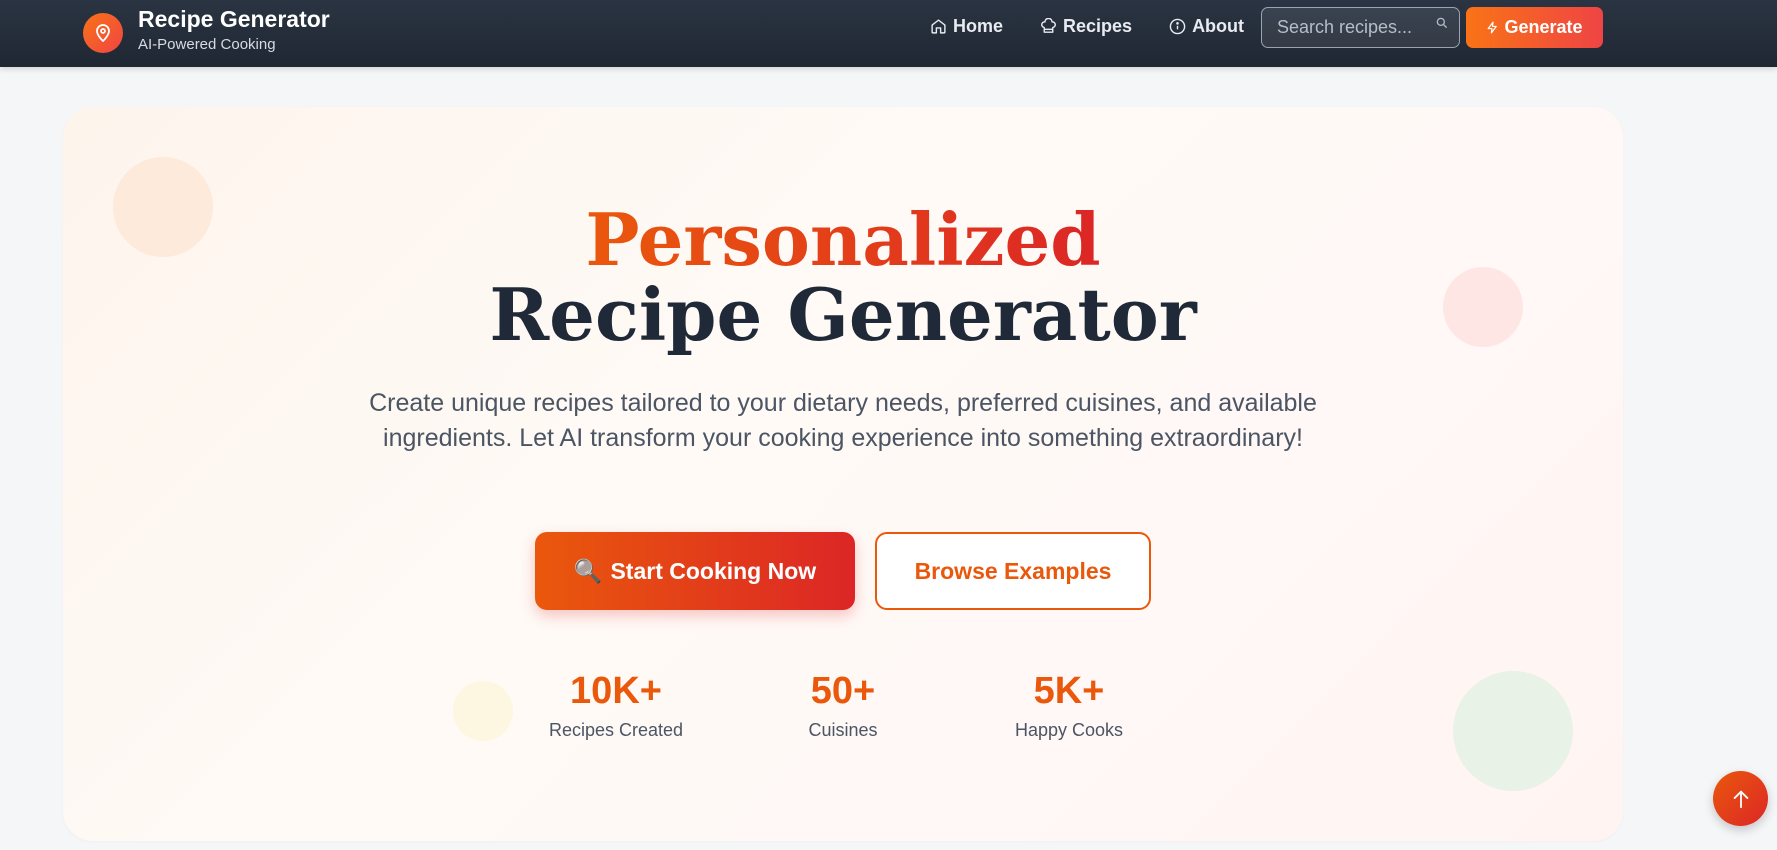  Describe the element at coordinates (1069, 691) in the screenshot. I see `stat-value: 5K+` at that location.